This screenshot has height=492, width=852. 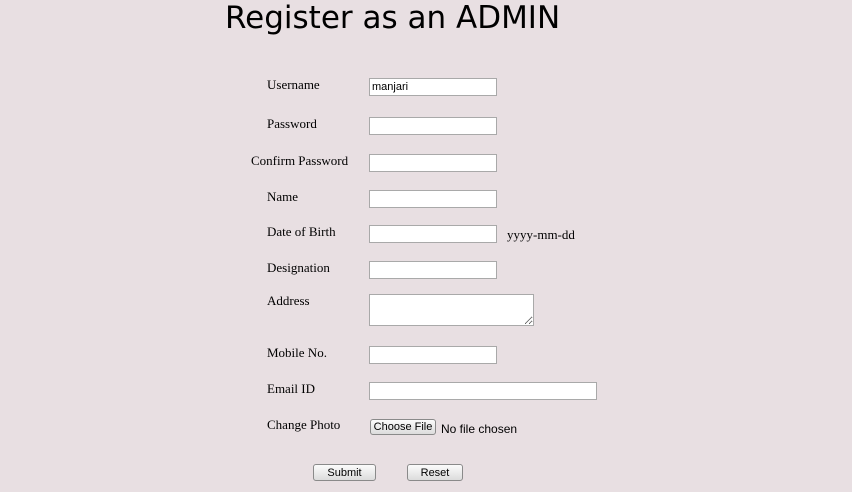 What do you see at coordinates (291, 388) in the screenshot?
I see `email-label: Email ID` at bounding box center [291, 388].